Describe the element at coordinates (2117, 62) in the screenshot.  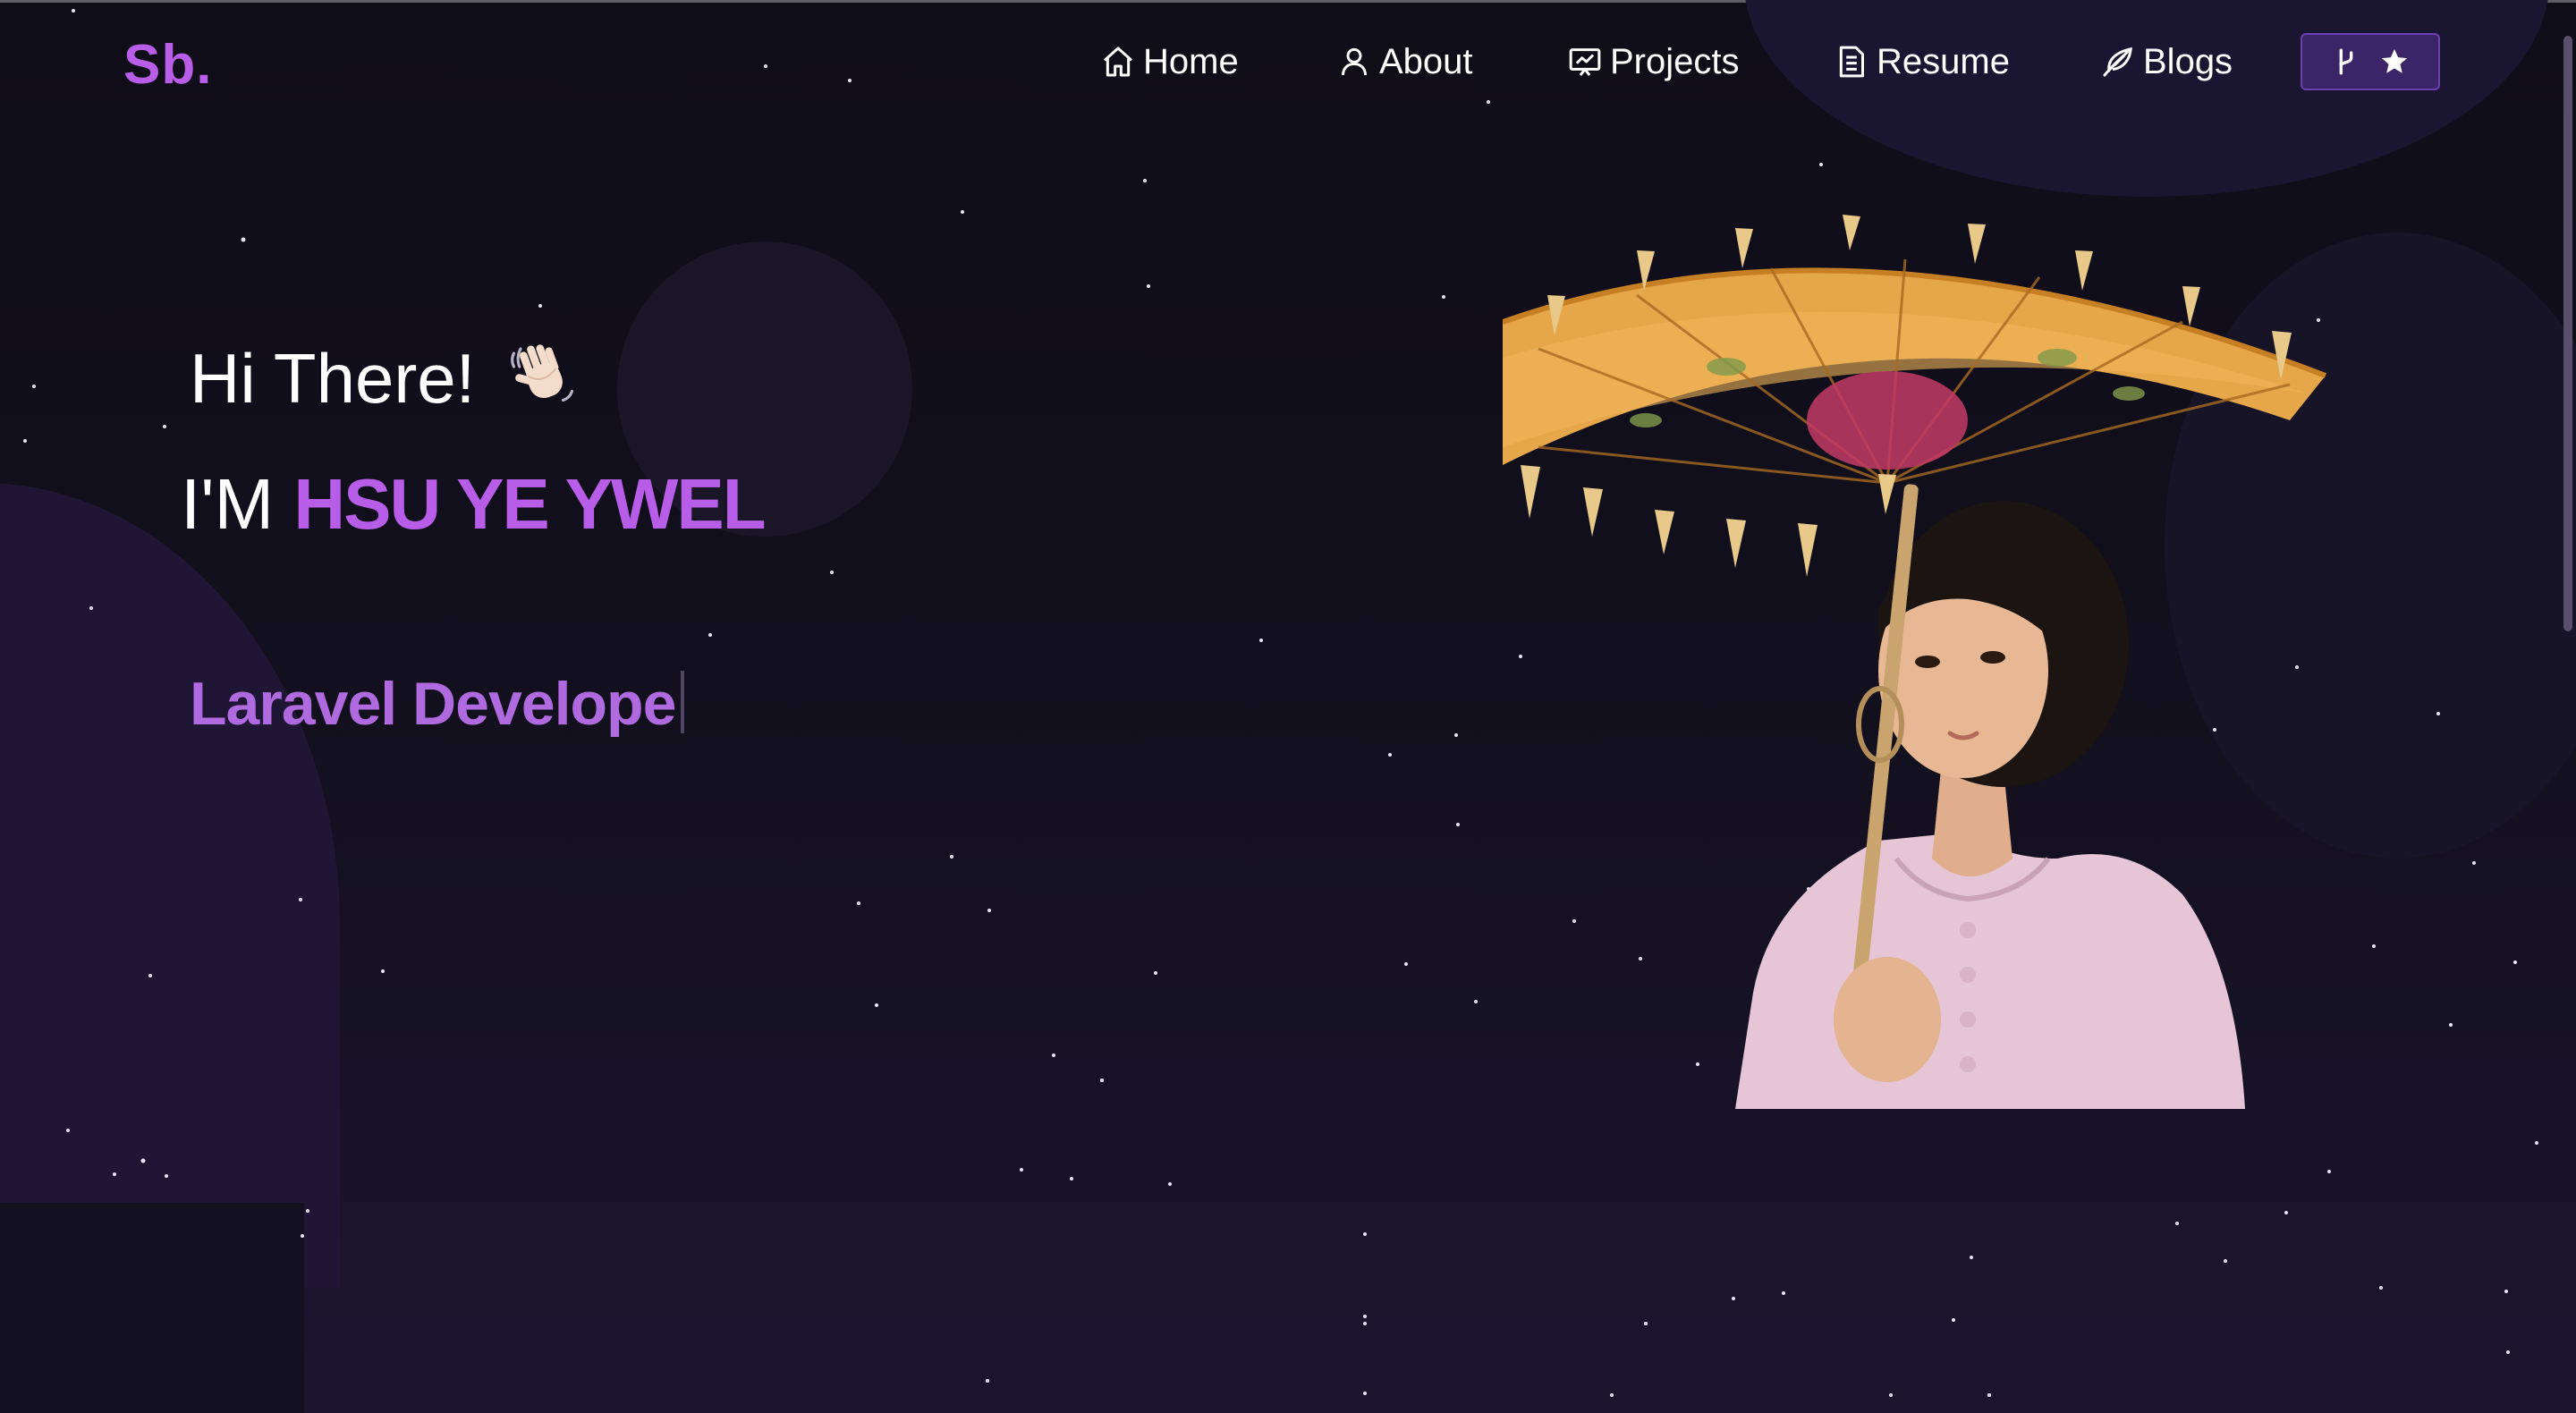
I see `feather-icon` at that location.